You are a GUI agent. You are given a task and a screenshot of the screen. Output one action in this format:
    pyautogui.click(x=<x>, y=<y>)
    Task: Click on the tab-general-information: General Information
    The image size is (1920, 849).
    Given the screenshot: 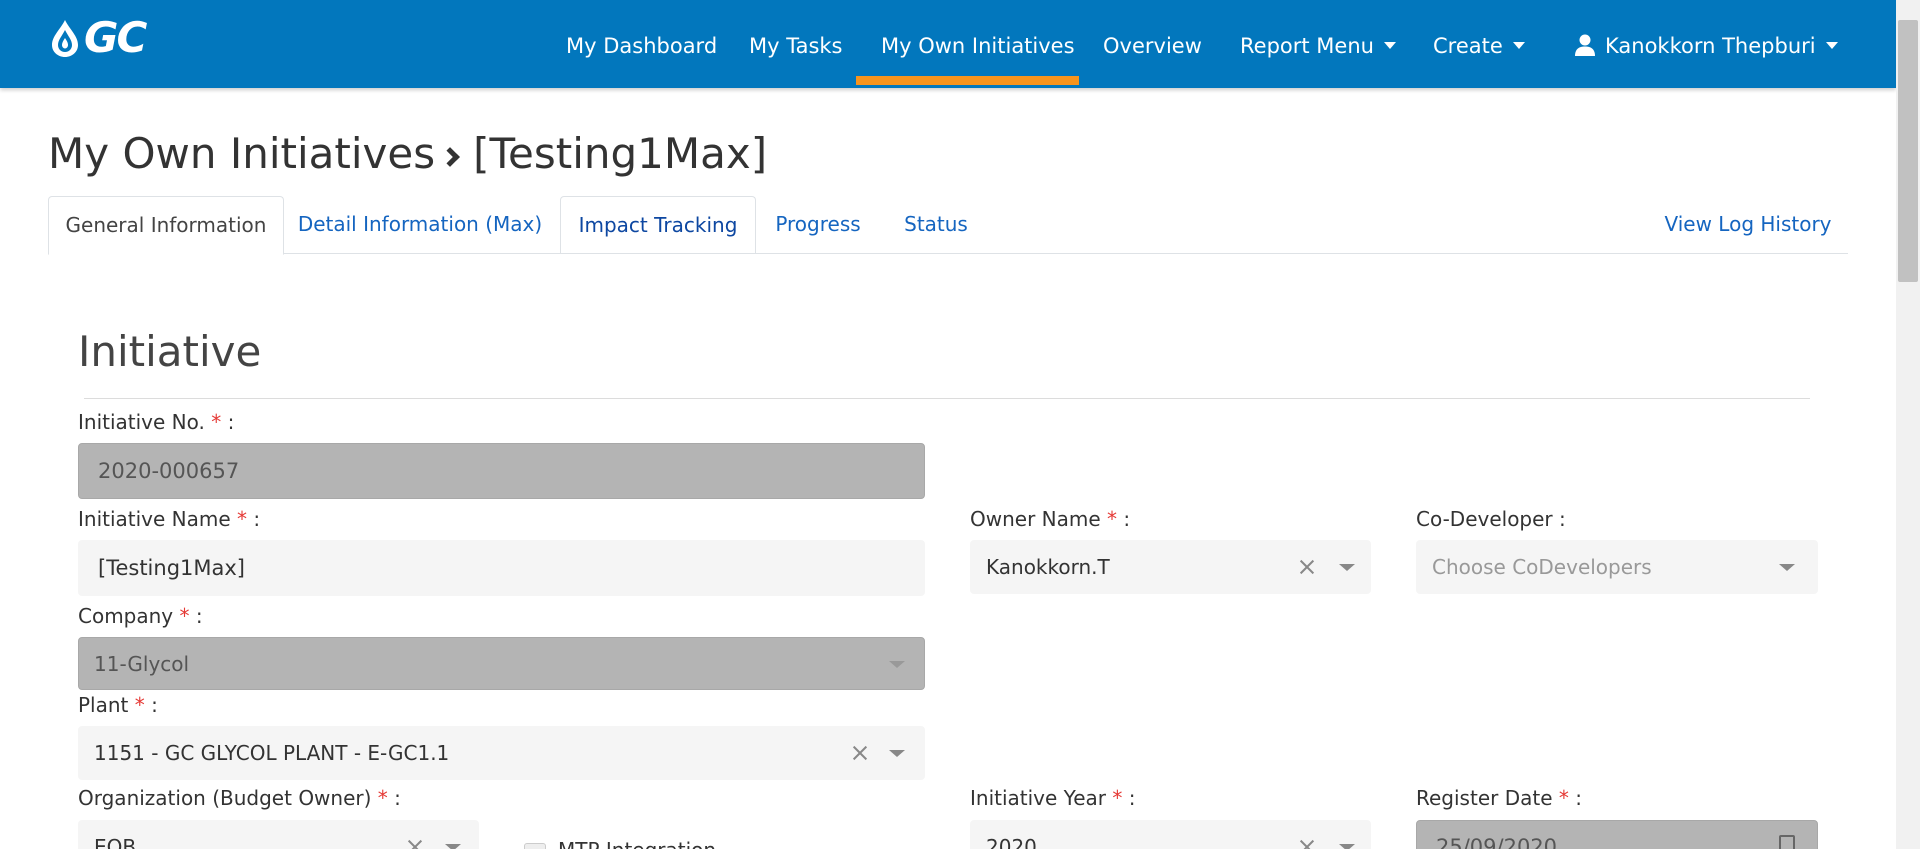 What is the action you would take?
    pyautogui.click(x=166, y=225)
    